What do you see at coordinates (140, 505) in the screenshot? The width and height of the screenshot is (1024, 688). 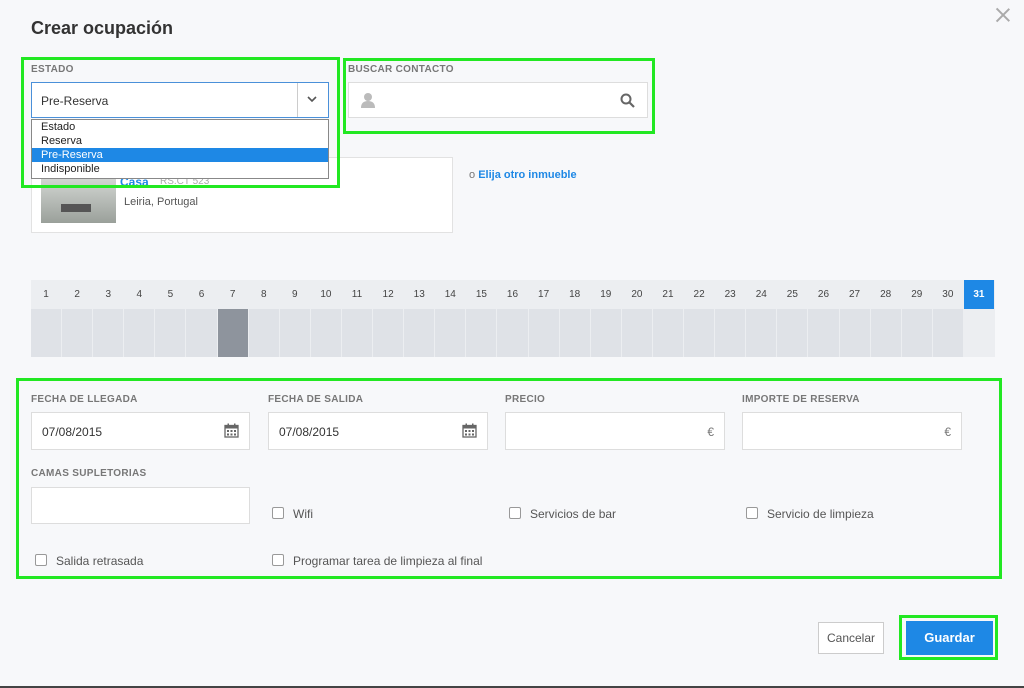 I see `camas-input` at bounding box center [140, 505].